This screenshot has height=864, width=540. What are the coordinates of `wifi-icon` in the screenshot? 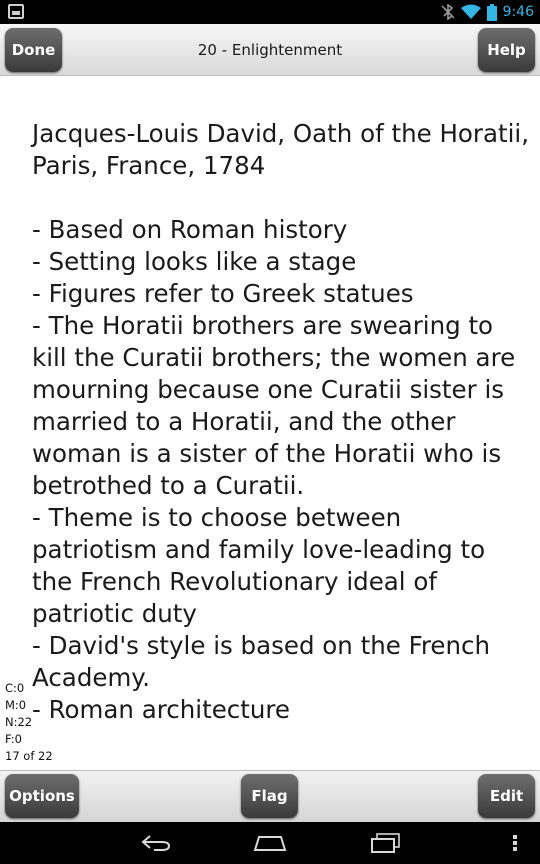 It's located at (470, 11).